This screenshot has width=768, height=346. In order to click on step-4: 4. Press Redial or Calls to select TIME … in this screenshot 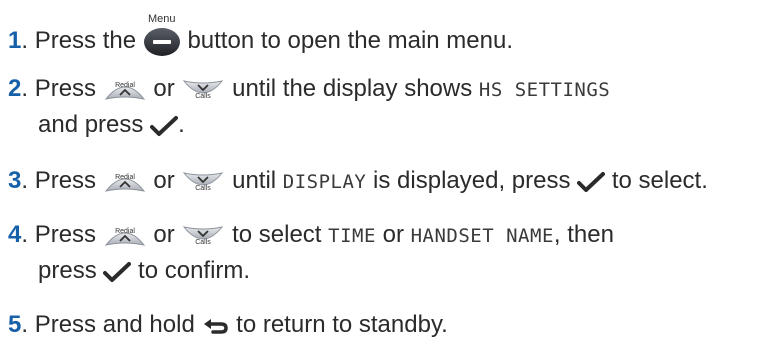, I will do `click(311, 235)`.